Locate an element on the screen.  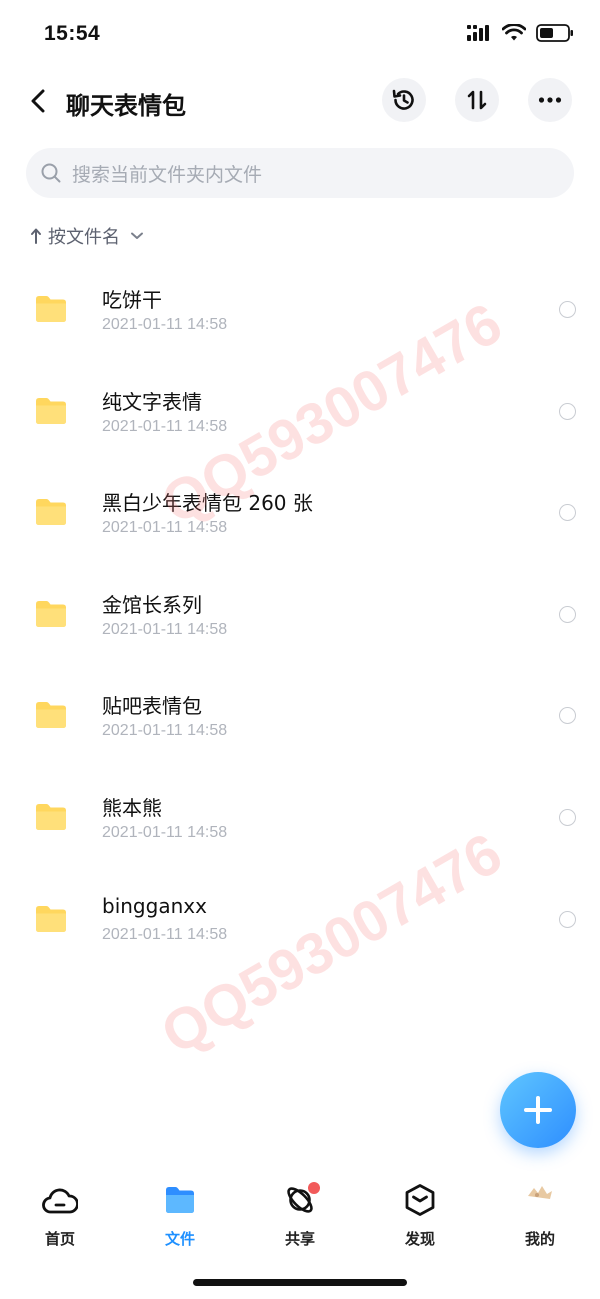
history-icon is located at coordinates (403, 99).